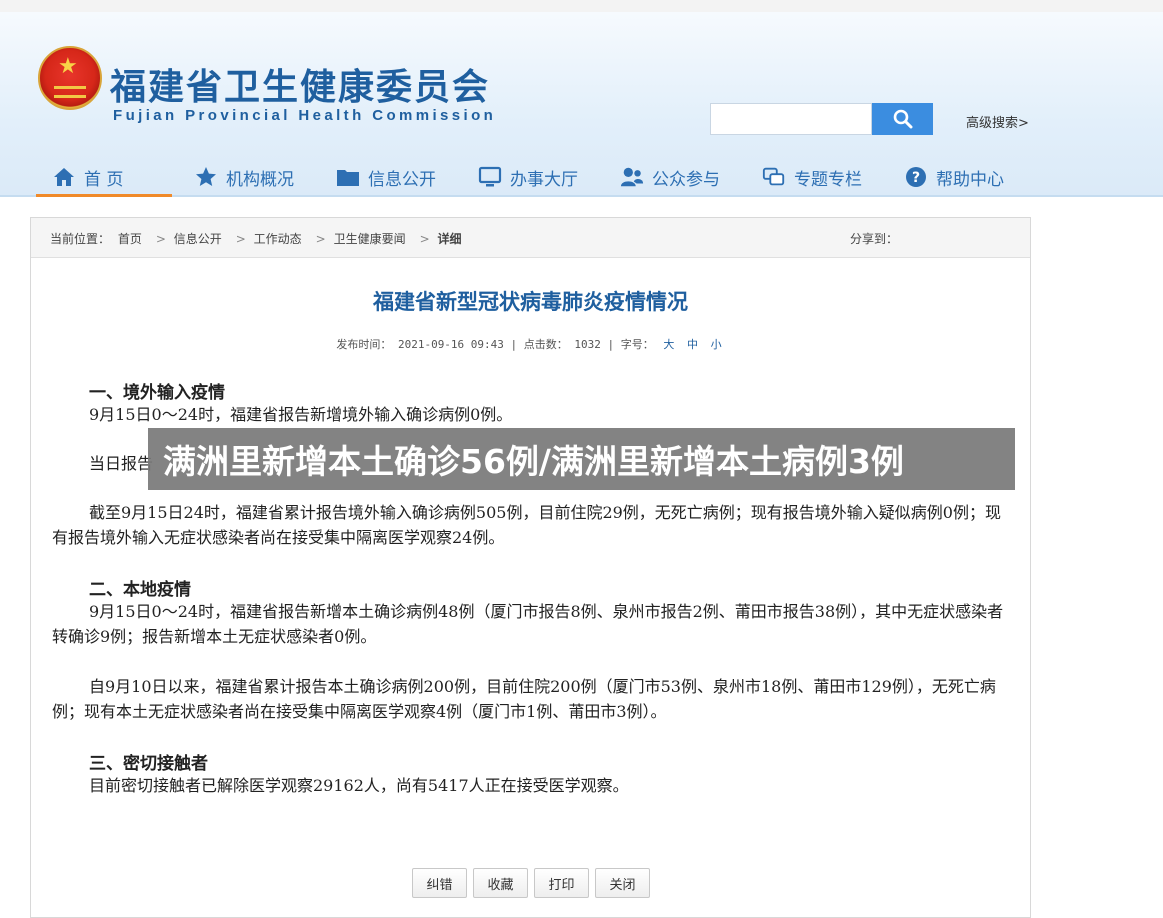 This screenshot has width=1163, height=918. I want to click on breadcrumb-prefix: 当前位置：, so click(80, 239).